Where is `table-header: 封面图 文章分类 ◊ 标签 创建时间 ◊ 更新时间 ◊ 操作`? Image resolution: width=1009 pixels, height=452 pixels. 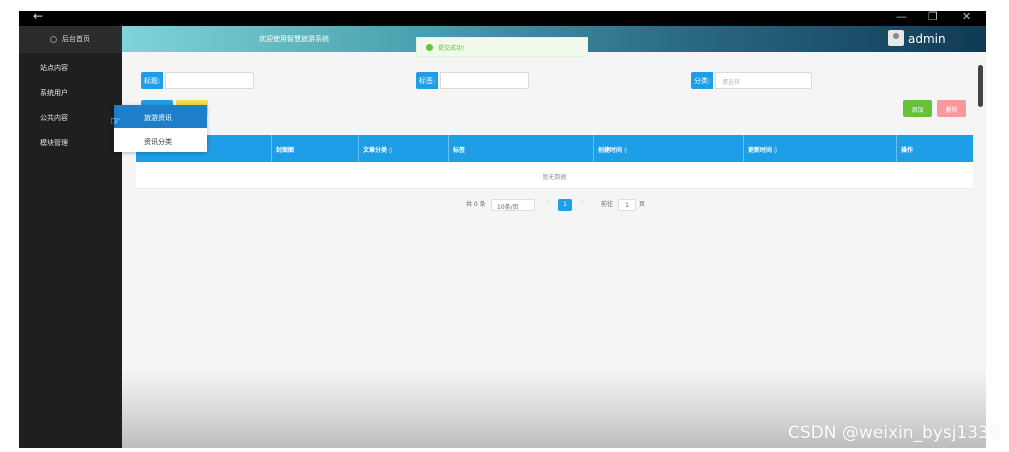
table-header: 封面图 文章分类 ◊ 标签 创建时间 ◊ 更新时间 ◊ 操作 is located at coordinates (554, 148).